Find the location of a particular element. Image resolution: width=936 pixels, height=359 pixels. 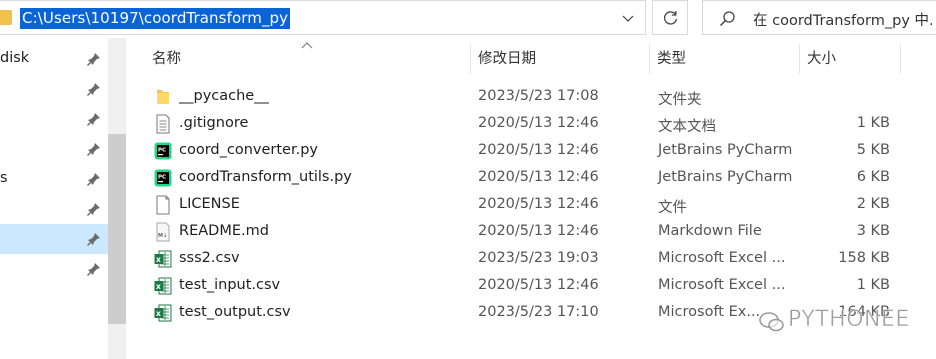

file-size: 2 KB is located at coordinates (873, 204).